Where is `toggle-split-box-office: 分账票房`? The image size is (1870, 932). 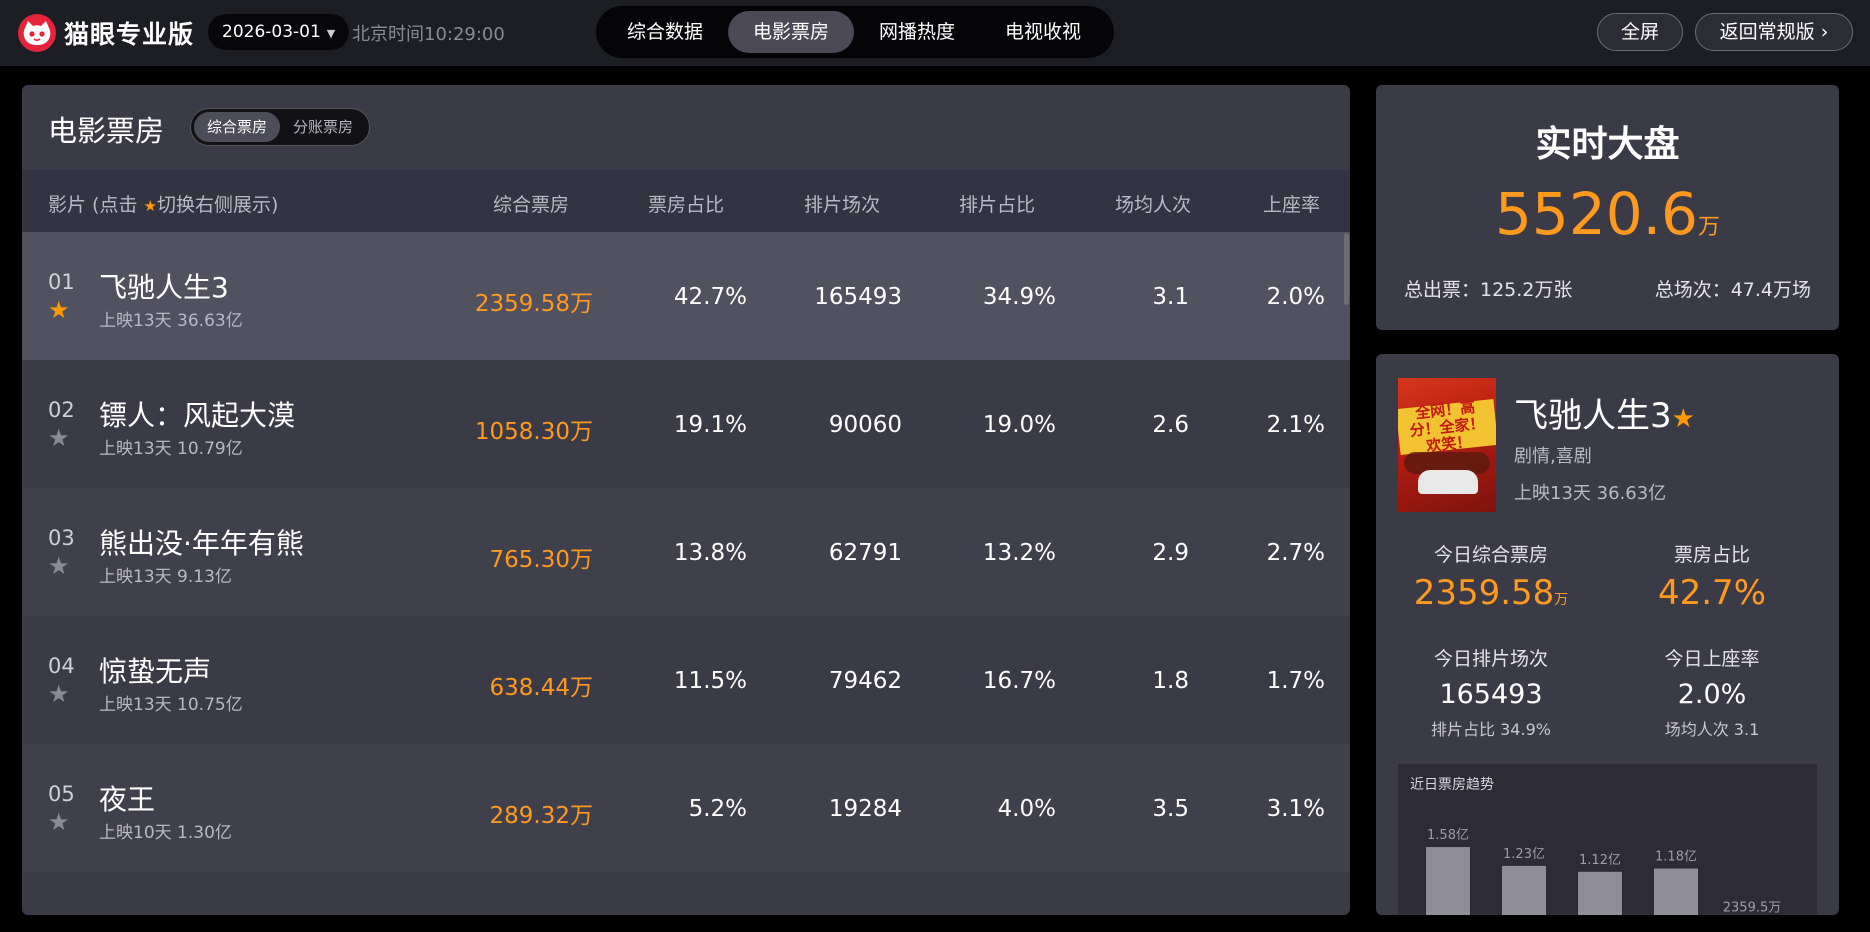
toggle-split-box-office: 分账票房 is located at coordinates (323, 127).